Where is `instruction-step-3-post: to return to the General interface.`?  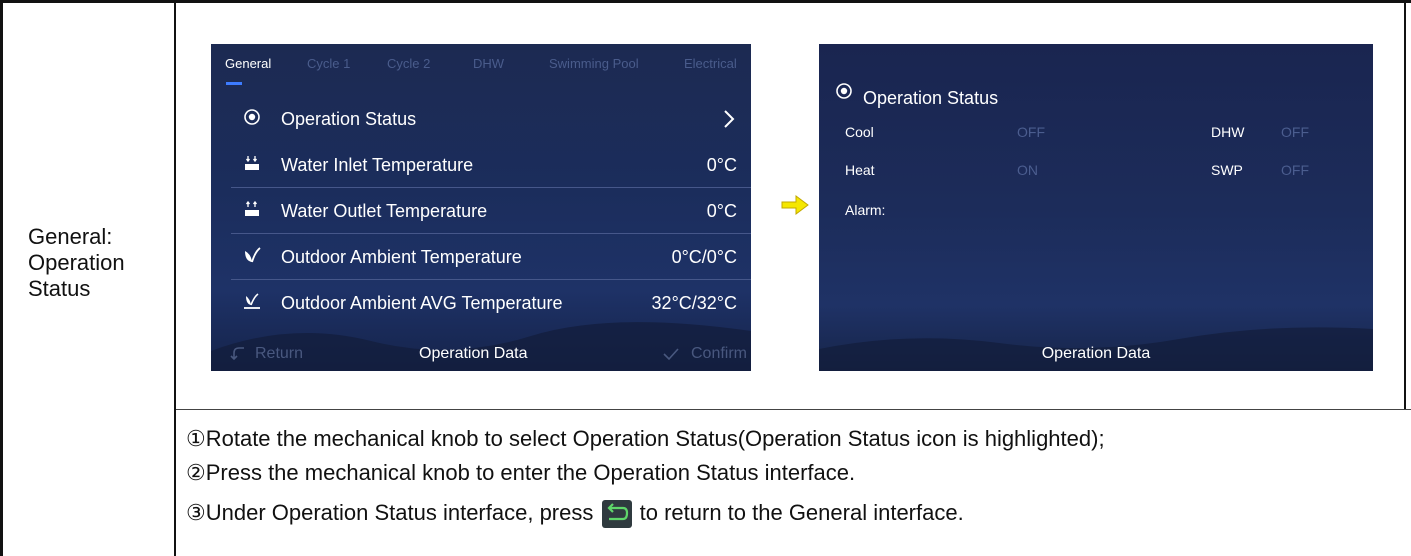 instruction-step-3-post: to return to the General interface. is located at coordinates (801, 512).